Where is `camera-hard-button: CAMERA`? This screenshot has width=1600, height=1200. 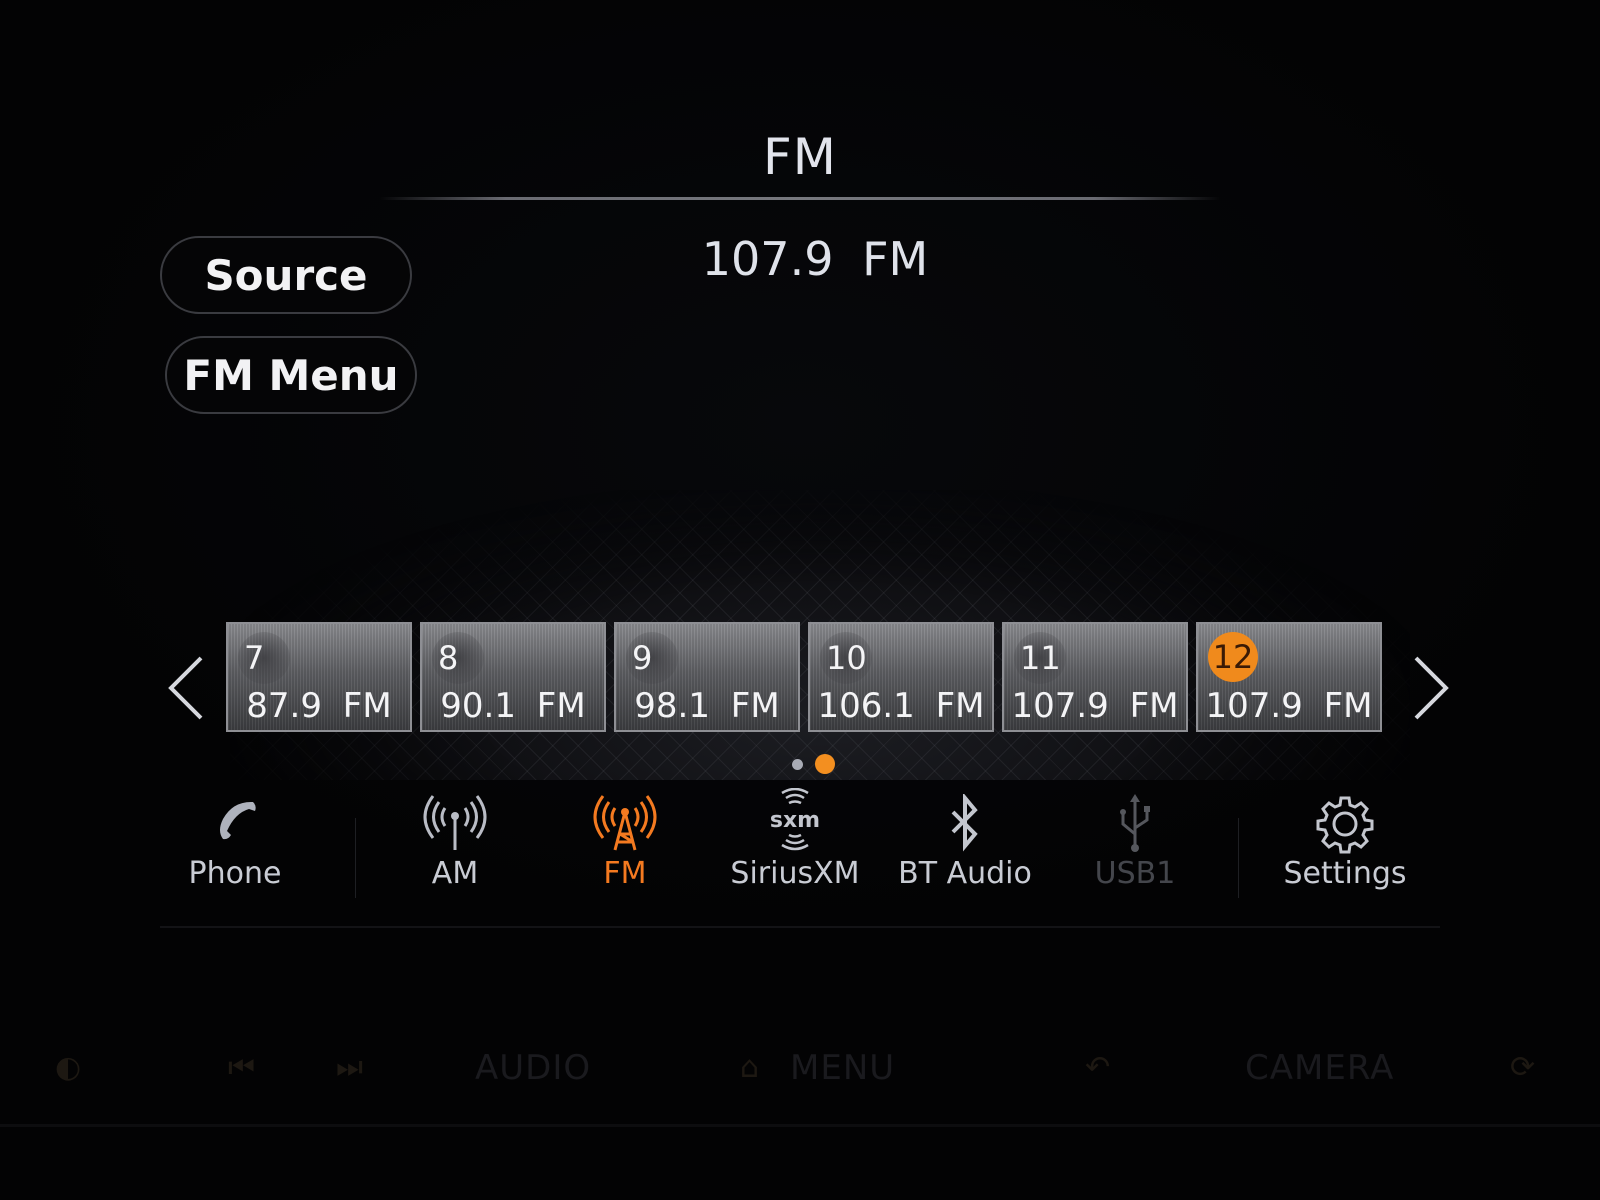 camera-hard-button: CAMERA is located at coordinates (1319, 1068).